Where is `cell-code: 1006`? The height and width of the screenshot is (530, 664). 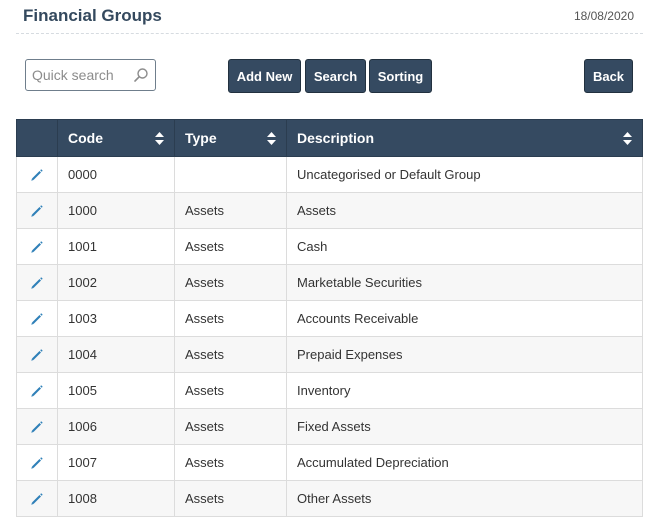 cell-code: 1006 is located at coordinates (116, 426).